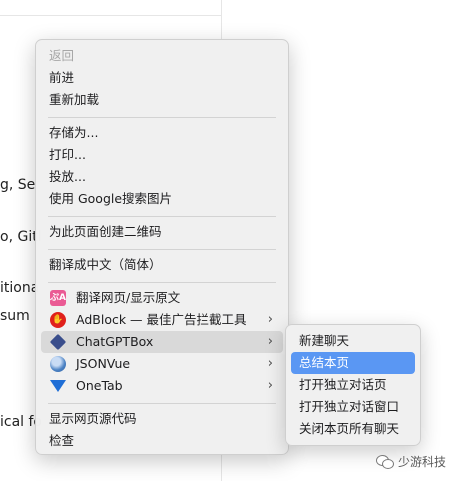 This screenshot has width=457, height=481. Describe the element at coordinates (99, 385) in the screenshot. I see `menu-item-label: OneTab` at that location.